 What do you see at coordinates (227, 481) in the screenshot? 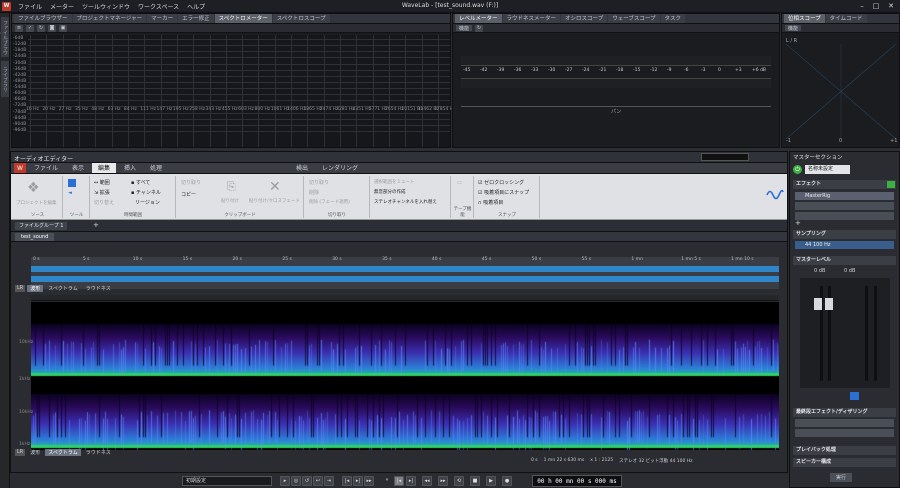
I see `workspace-preset-dropdown: 初期設定` at bounding box center [227, 481].